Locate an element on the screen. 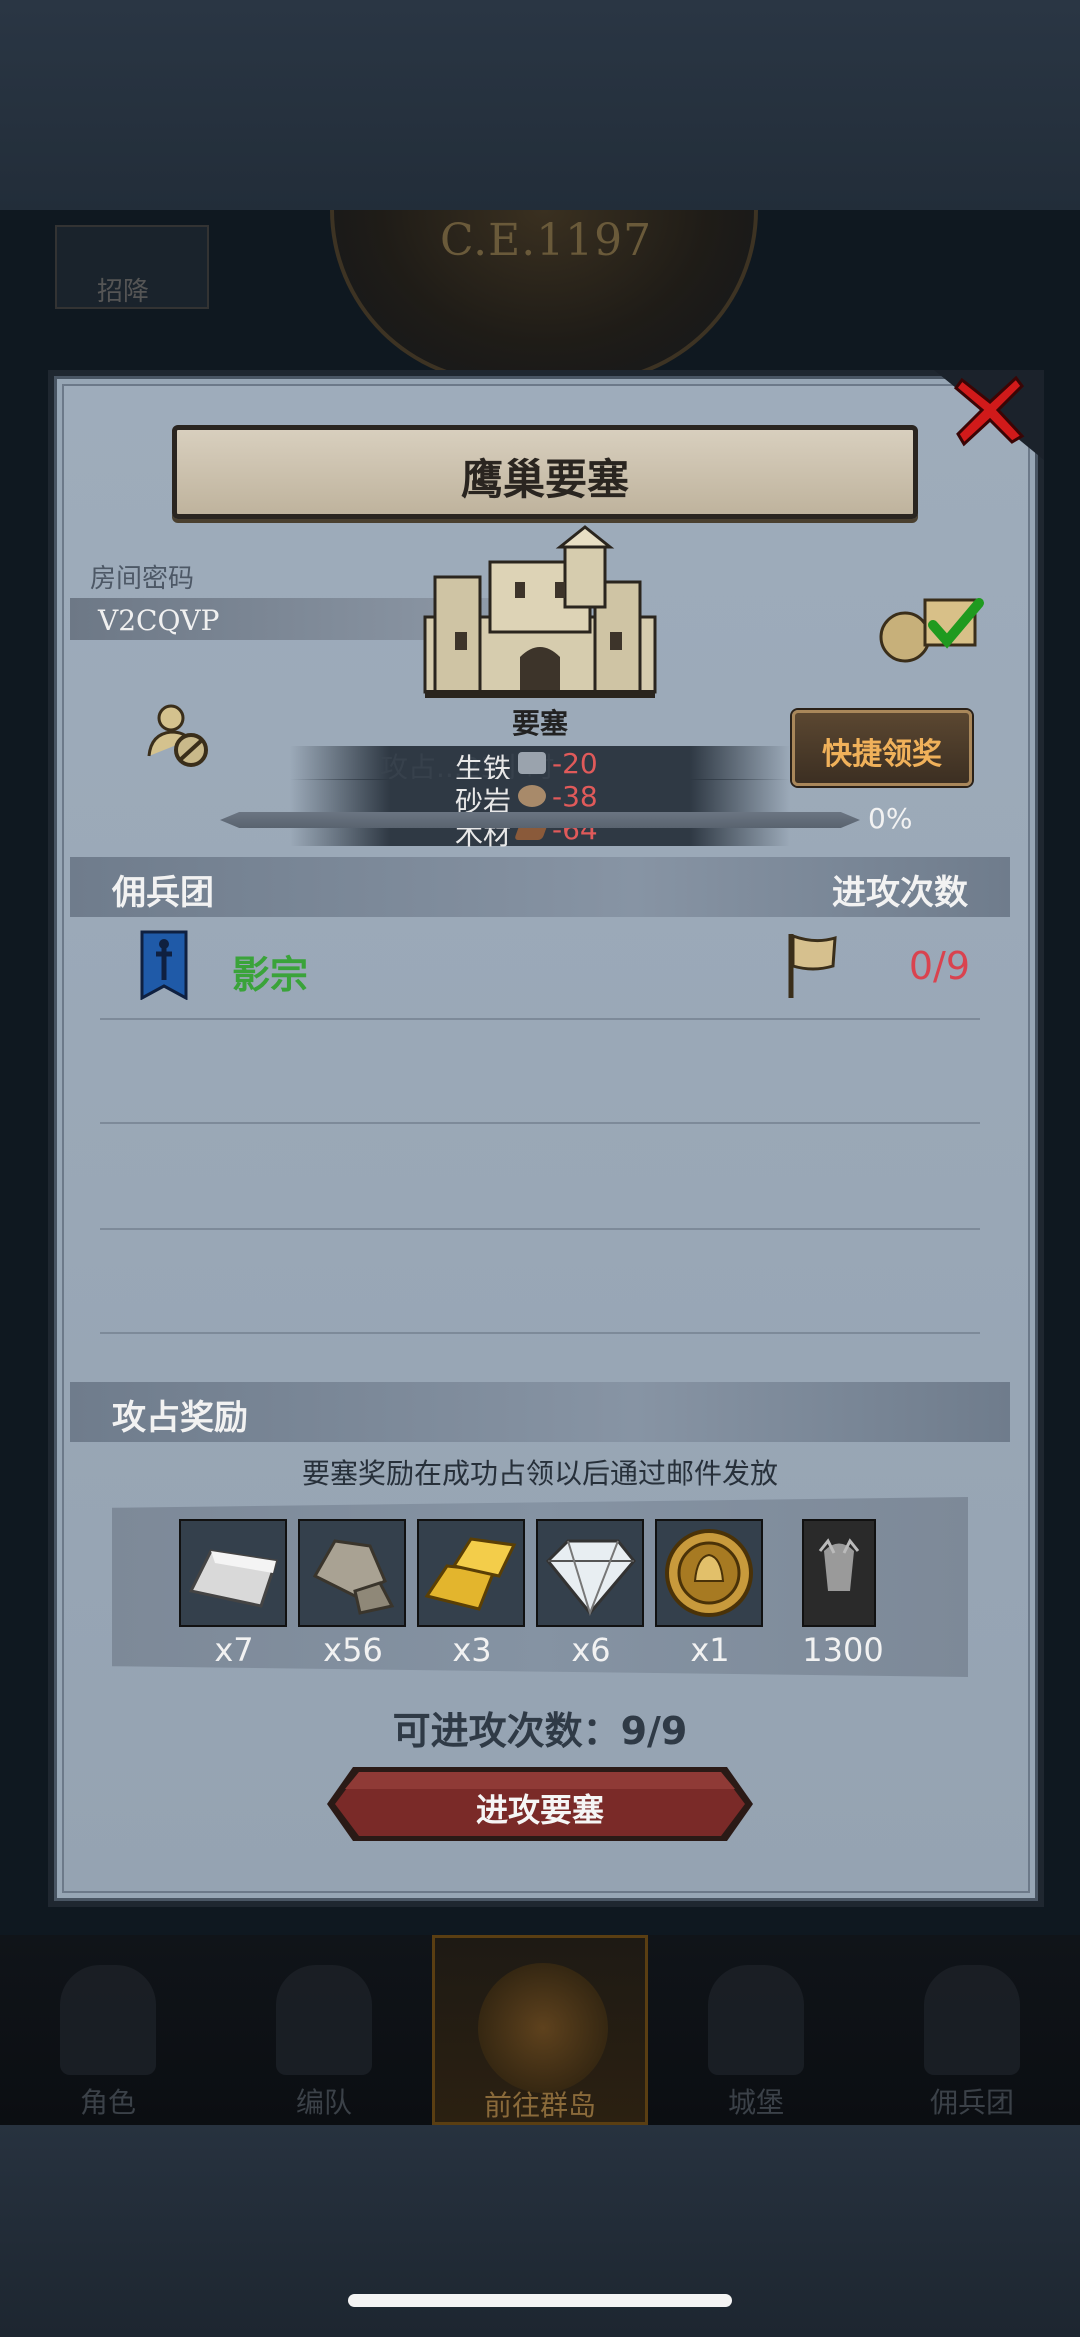 This screenshot has height=2337, width=1080. reward-note: 要塞奖励在成功占领以后通过邮件发放 is located at coordinates (539, 1473).